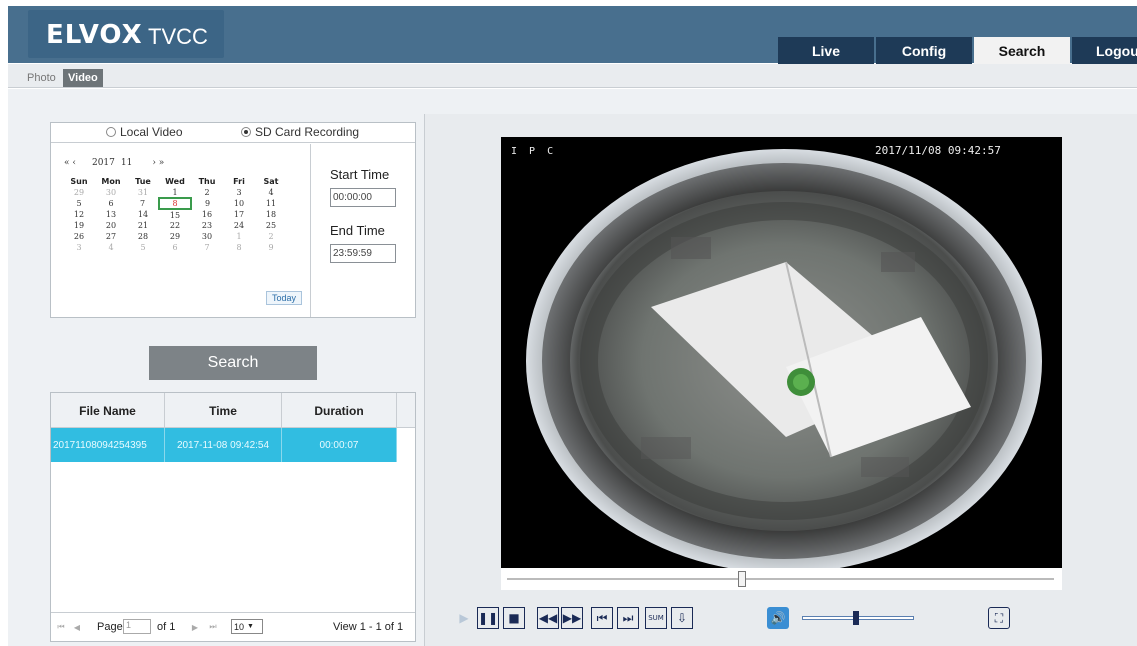 The image size is (1137, 646). I want to click on calendar-day: 13, so click(111, 214).